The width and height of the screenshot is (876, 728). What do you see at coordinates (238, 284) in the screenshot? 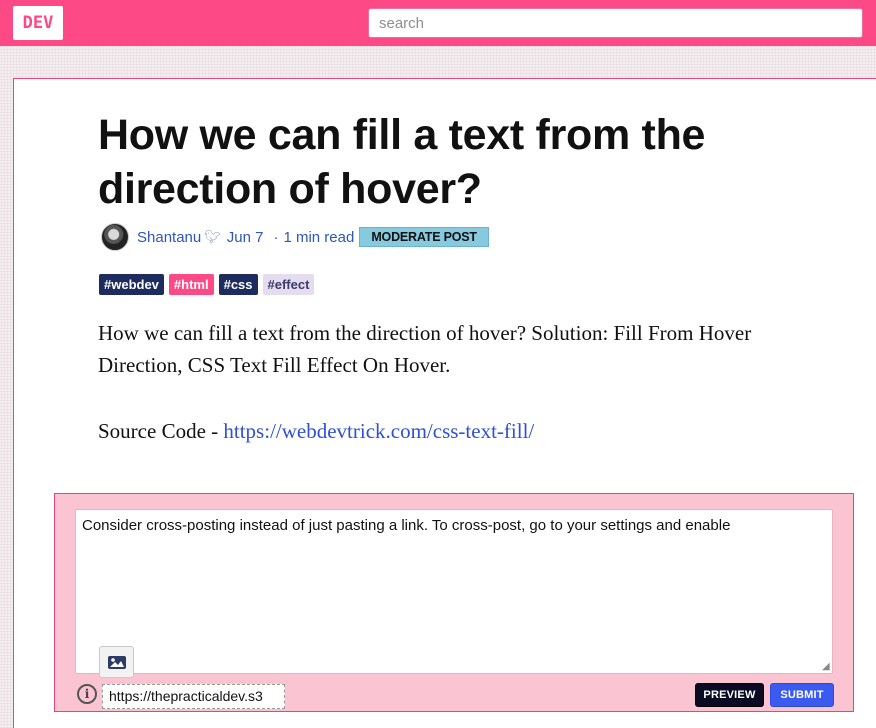
I see `tag-css: #css` at bounding box center [238, 284].